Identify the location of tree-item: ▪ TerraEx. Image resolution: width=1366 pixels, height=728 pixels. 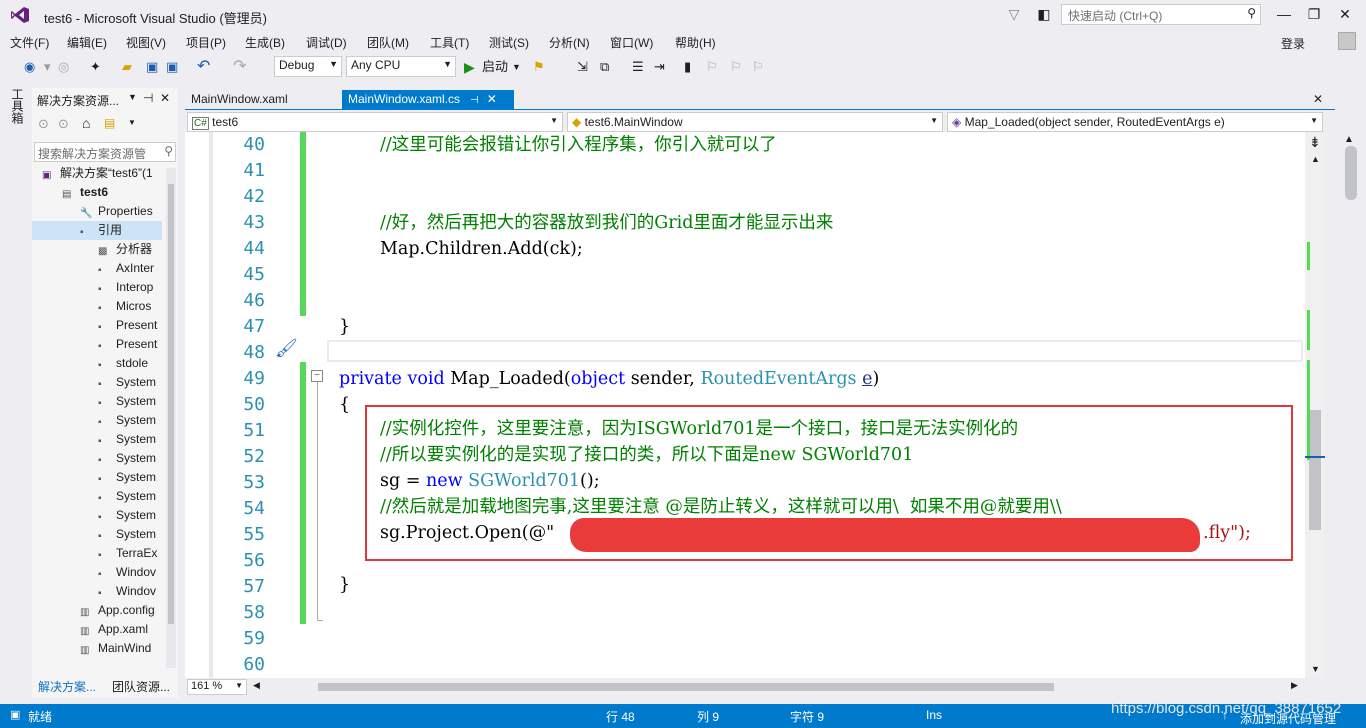
(127, 553).